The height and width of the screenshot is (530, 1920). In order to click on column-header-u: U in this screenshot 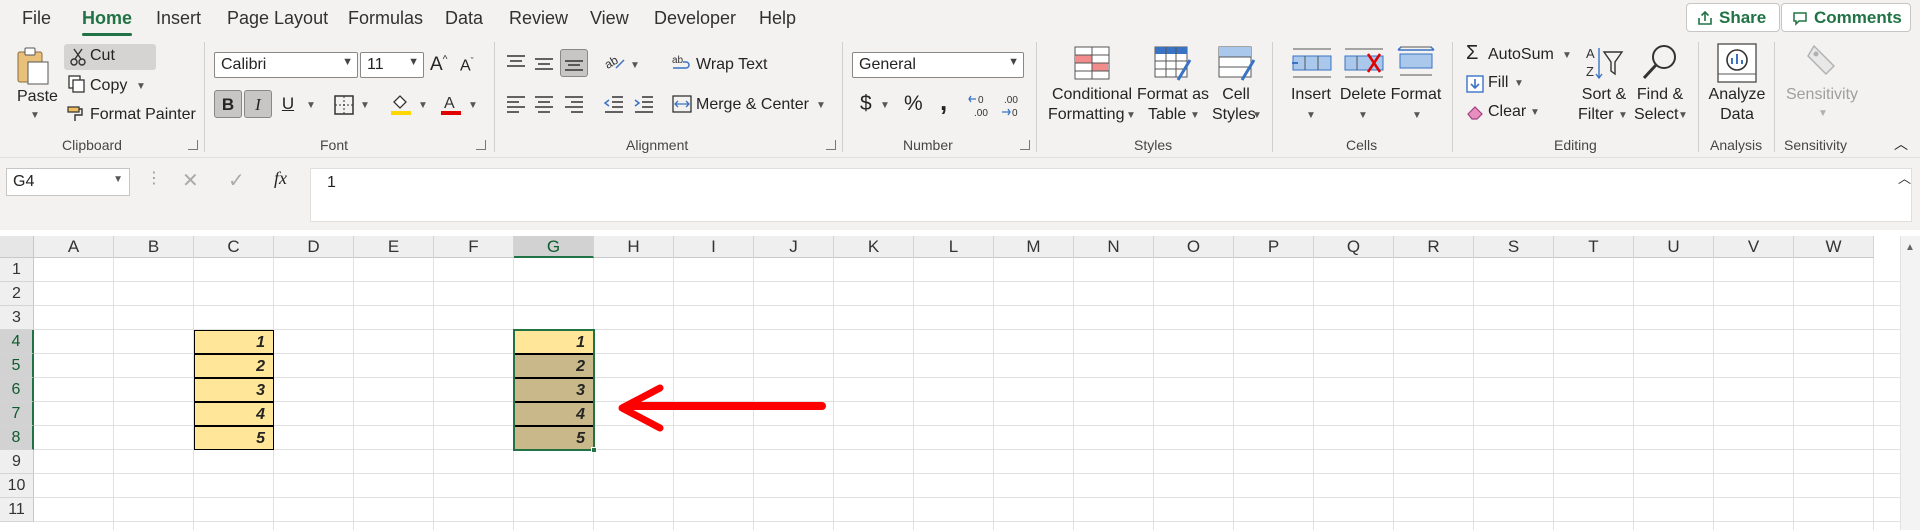, I will do `click(1674, 247)`.